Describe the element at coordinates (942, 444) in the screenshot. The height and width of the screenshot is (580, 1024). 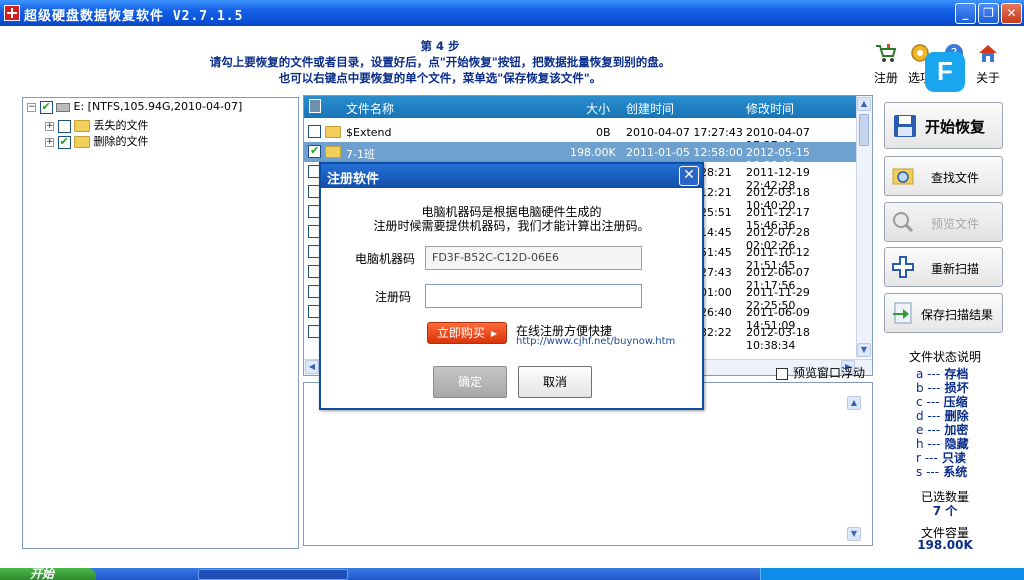
I see `legend-item: h --- 隐藏` at that location.